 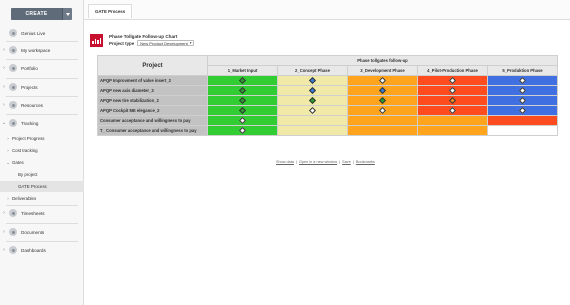 What do you see at coordinates (42, 198) in the screenshot?
I see `sidebar-item-deliverables: › Deliverables` at bounding box center [42, 198].